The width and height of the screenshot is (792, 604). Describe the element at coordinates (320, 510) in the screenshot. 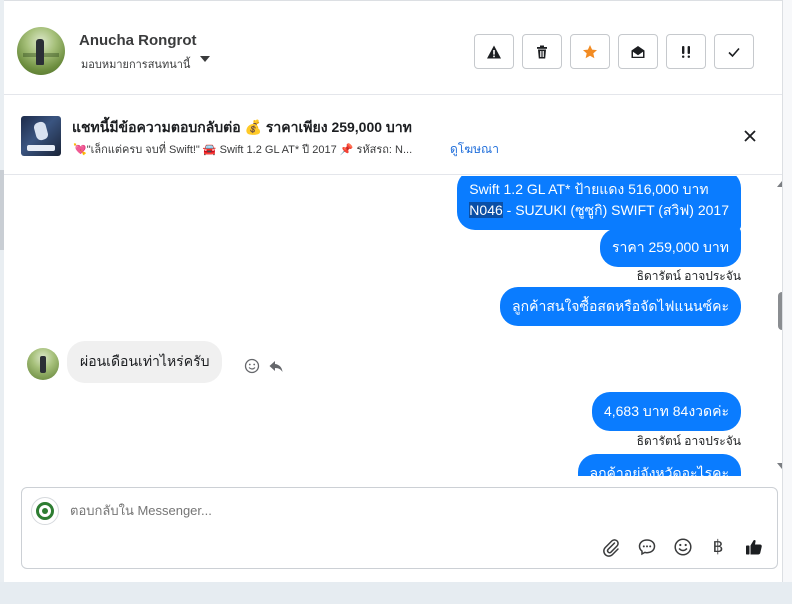

I see `reply-input` at that location.